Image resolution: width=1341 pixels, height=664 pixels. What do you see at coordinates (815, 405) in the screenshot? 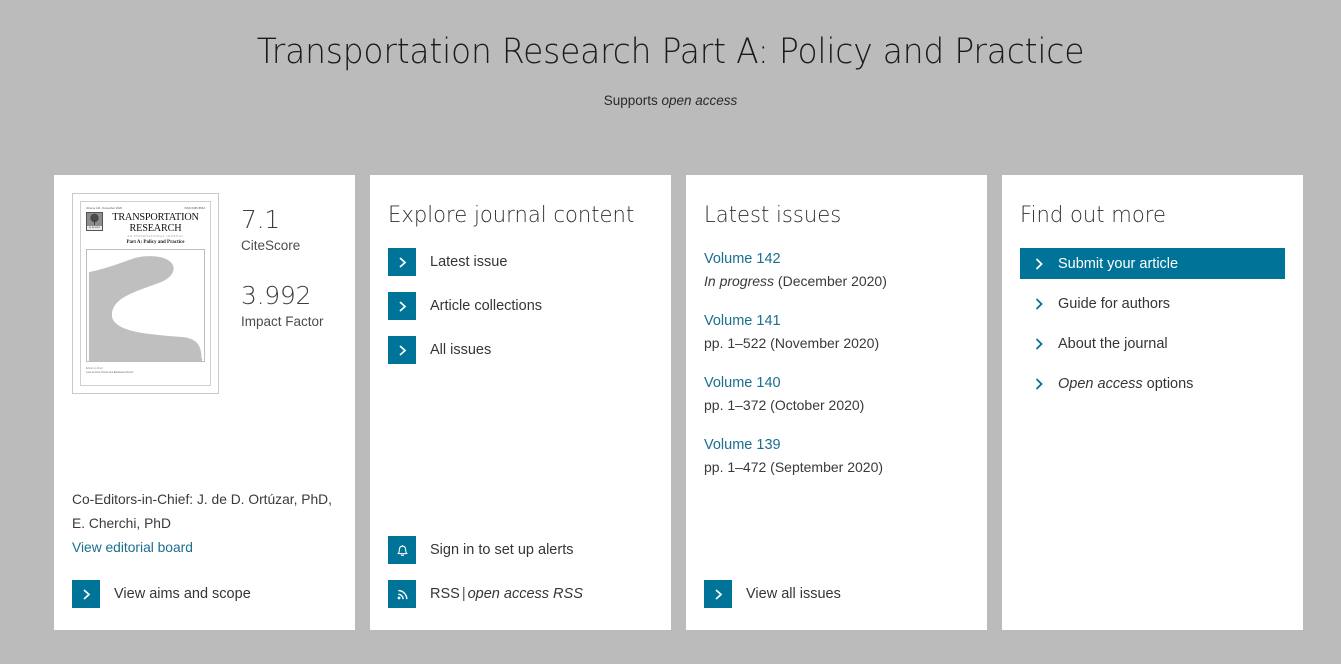
I see `issue-date: (October 2020)` at bounding box center [815, 405].